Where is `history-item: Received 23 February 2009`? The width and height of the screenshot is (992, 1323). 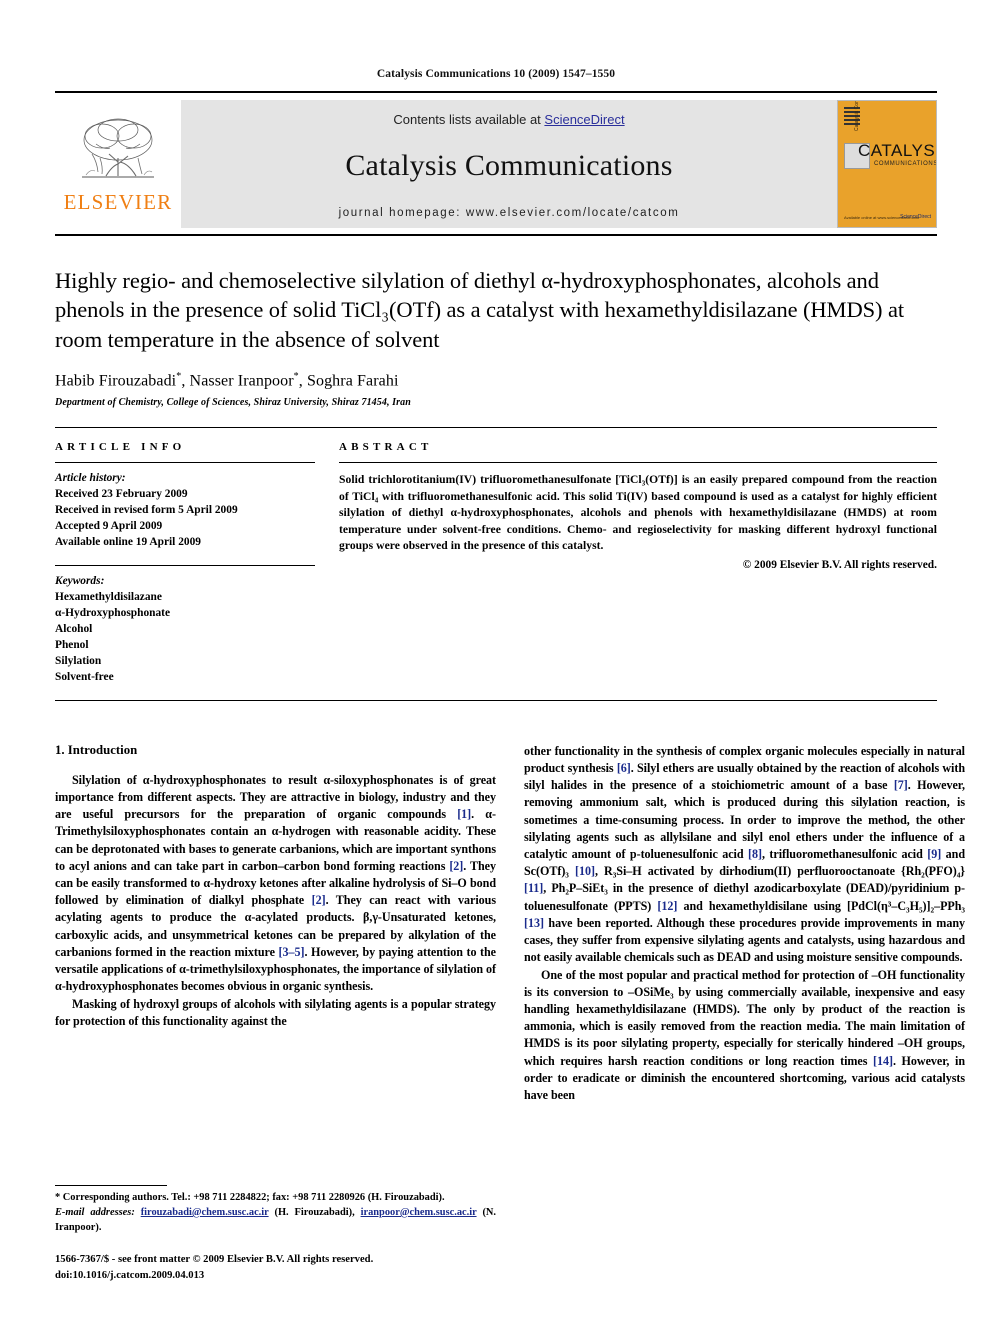
history-item: Received 23 February 2009 is located at coordinates (121, 494).